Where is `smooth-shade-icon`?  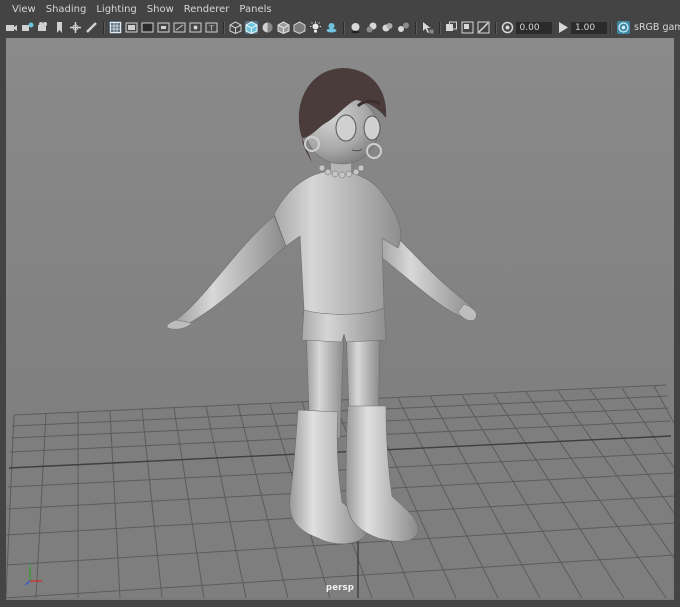 smooth-shade-icon is located at coordinates (251, 27).